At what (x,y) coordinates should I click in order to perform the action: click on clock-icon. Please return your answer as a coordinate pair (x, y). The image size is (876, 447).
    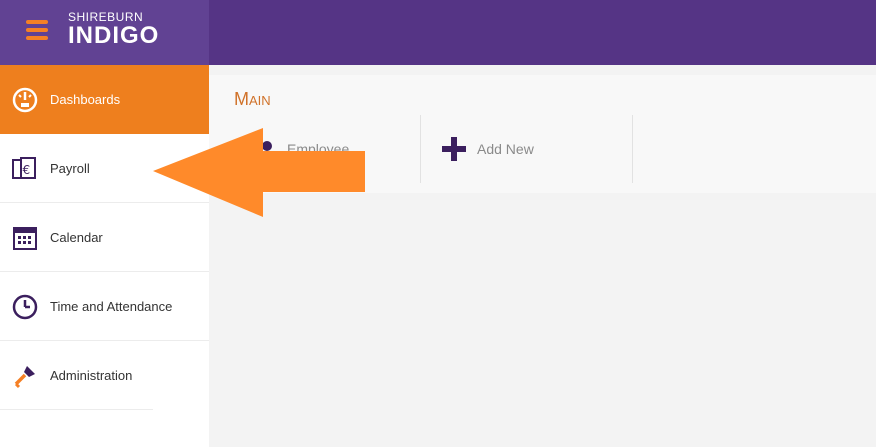
    Looking at the image, I should click on (25, 306).